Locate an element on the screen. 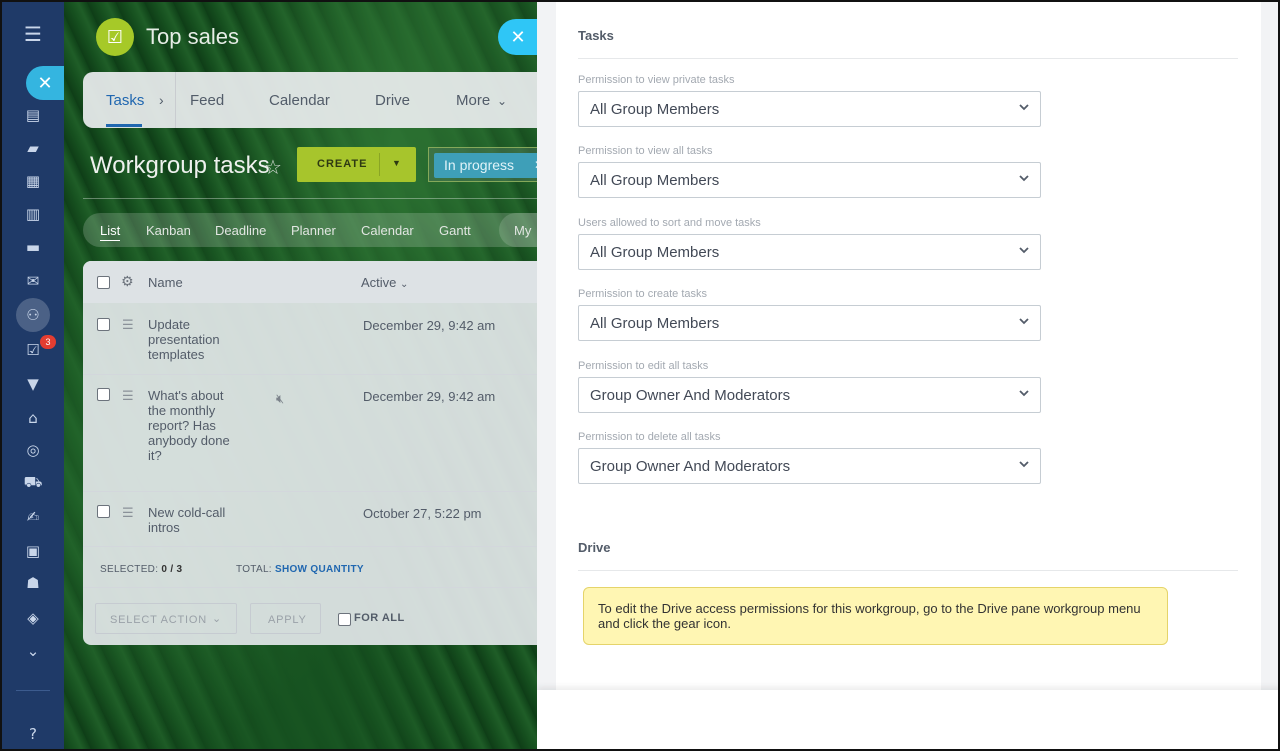 Image resolution: width=1280 pixels, height=751 pixels. perm-label-delete-all: Permission to delete all tasks is located at coordinates (649, 437).